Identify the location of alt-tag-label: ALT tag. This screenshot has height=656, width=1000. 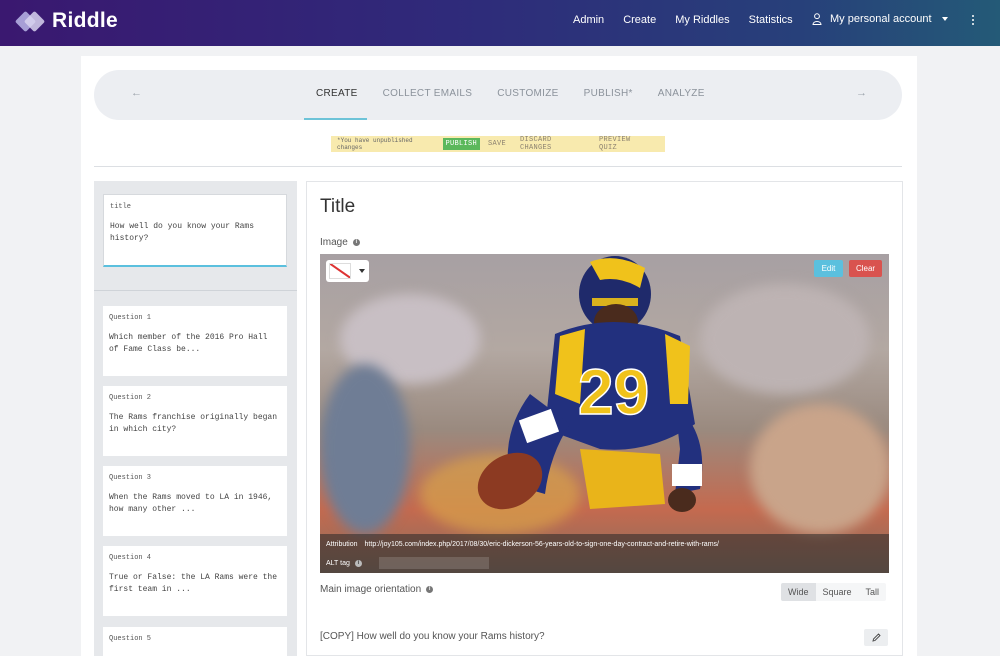
(338, 563).